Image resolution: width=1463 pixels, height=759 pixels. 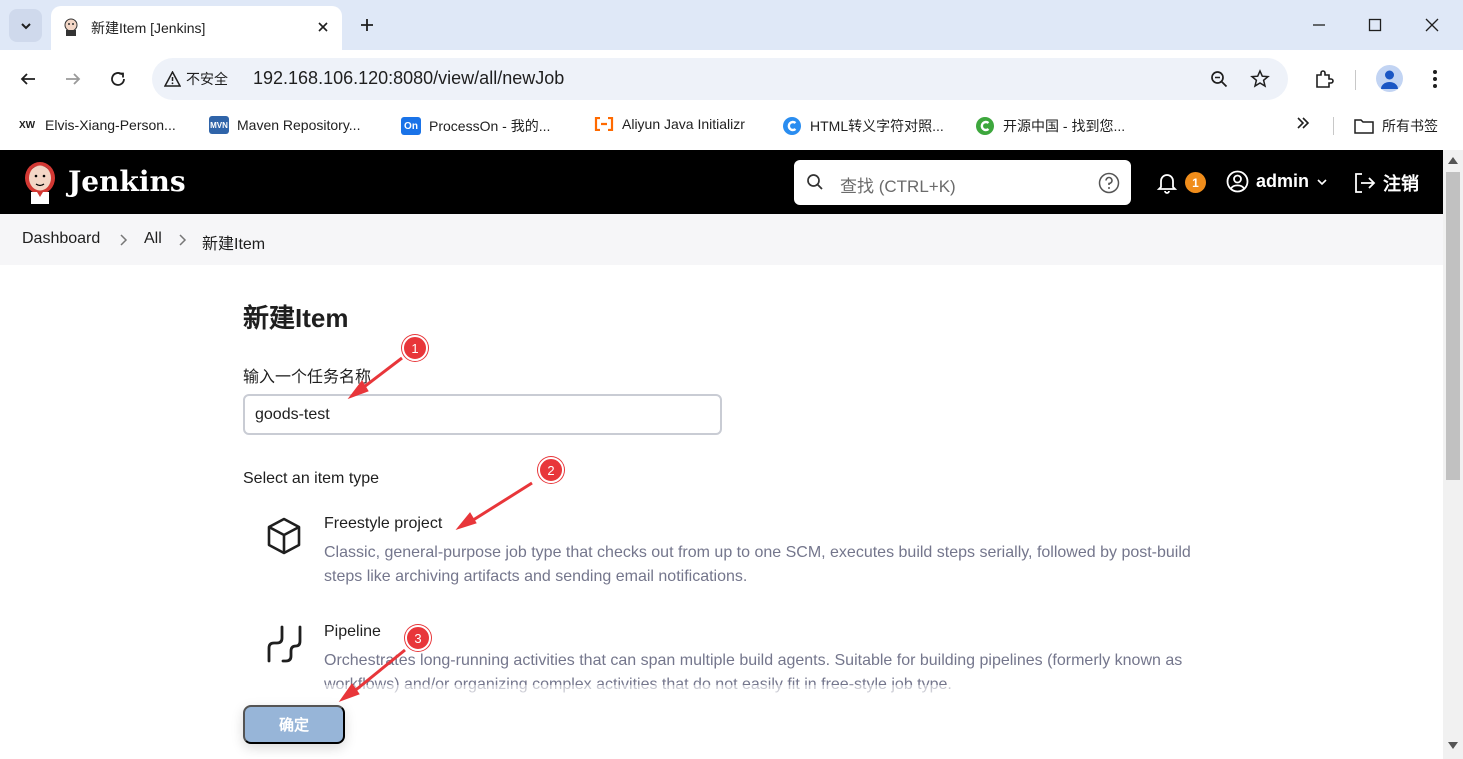 What do you see at coordinates (604, 124) in the screenshot?
I see `aliyun-icon` at bounding box center [604, 124].